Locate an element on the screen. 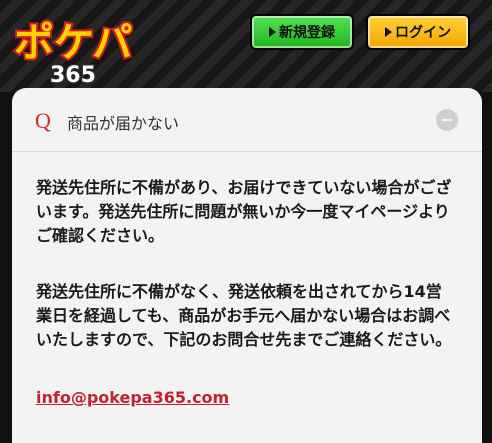  login-button: ログイン is located at coordinates (418, 32).